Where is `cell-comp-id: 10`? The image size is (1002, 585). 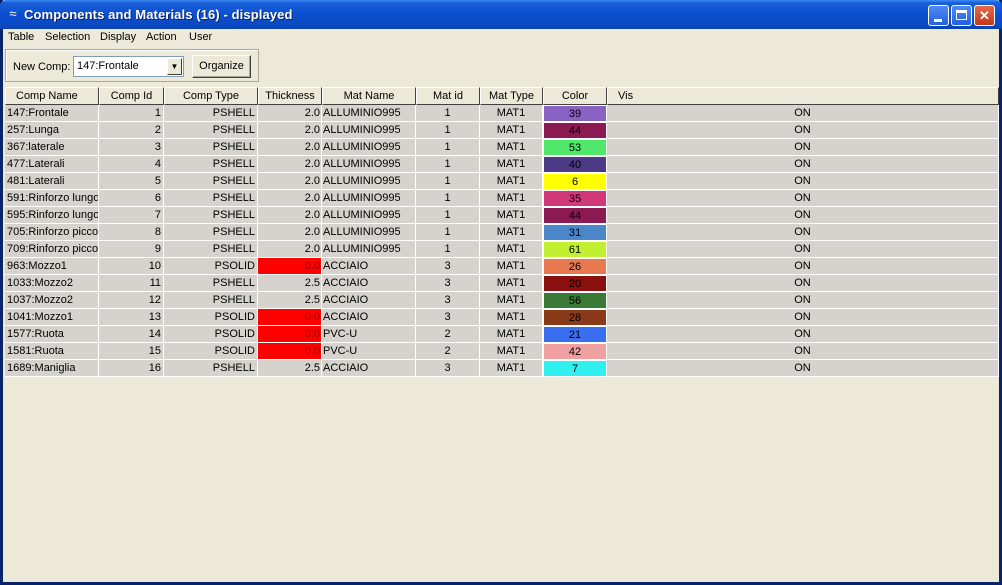
cell-comp-id: 10 is located at coordinates (131, 266).